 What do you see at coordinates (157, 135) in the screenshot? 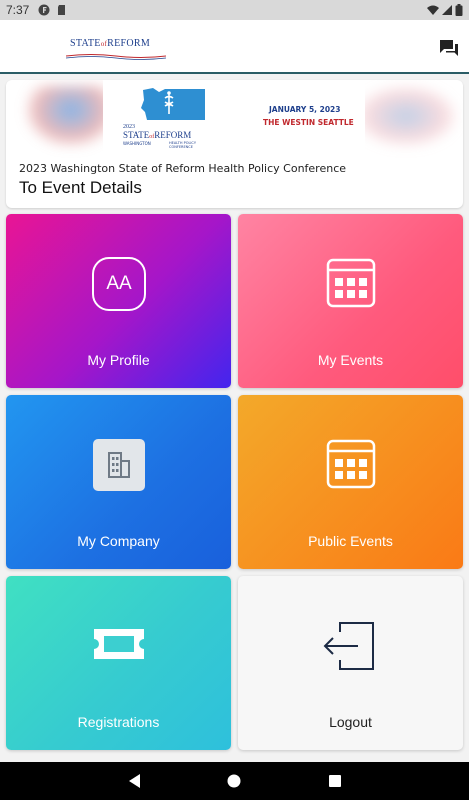
I see `flyer-brand: STATEofREFORM` at bounding box center [157, 135].